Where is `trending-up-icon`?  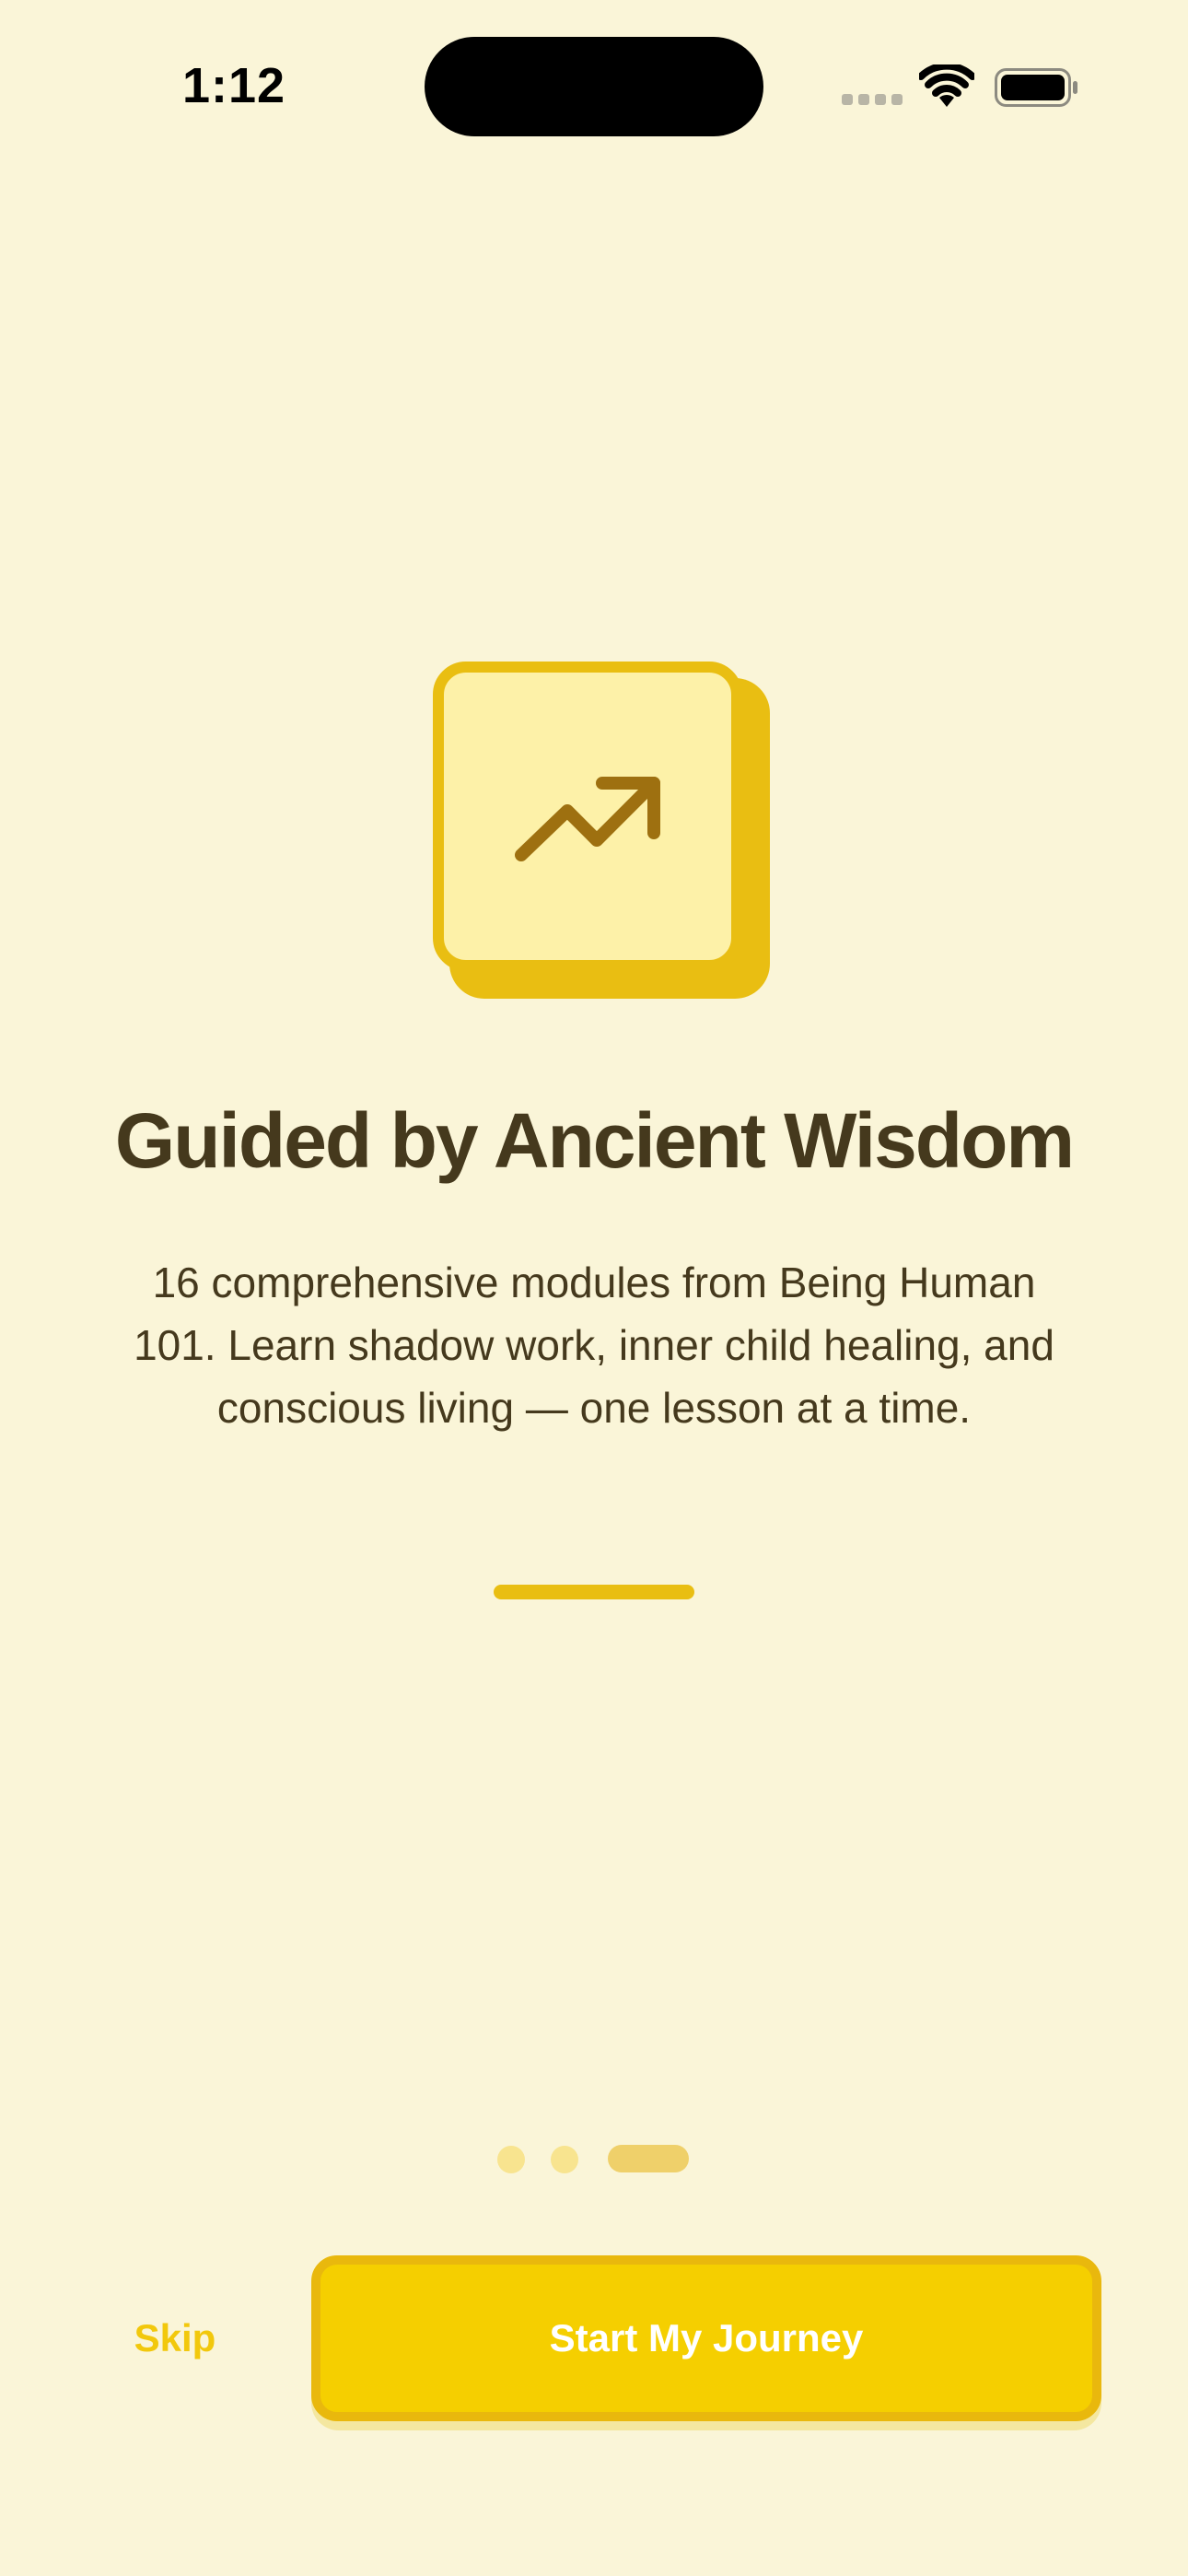
trending-up-icon is located at coordinates (587, 819).